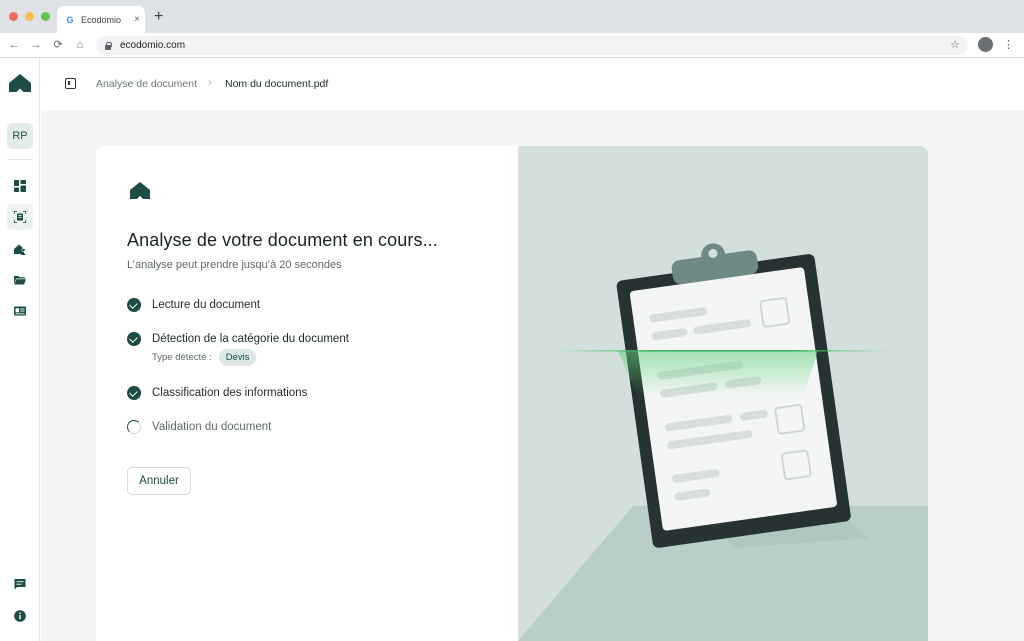 This screenshot has height=641, width=1024. Describe the element at coordinates (159, 481) in the screenshot. I see `cancel-button: Annuler` at that location.